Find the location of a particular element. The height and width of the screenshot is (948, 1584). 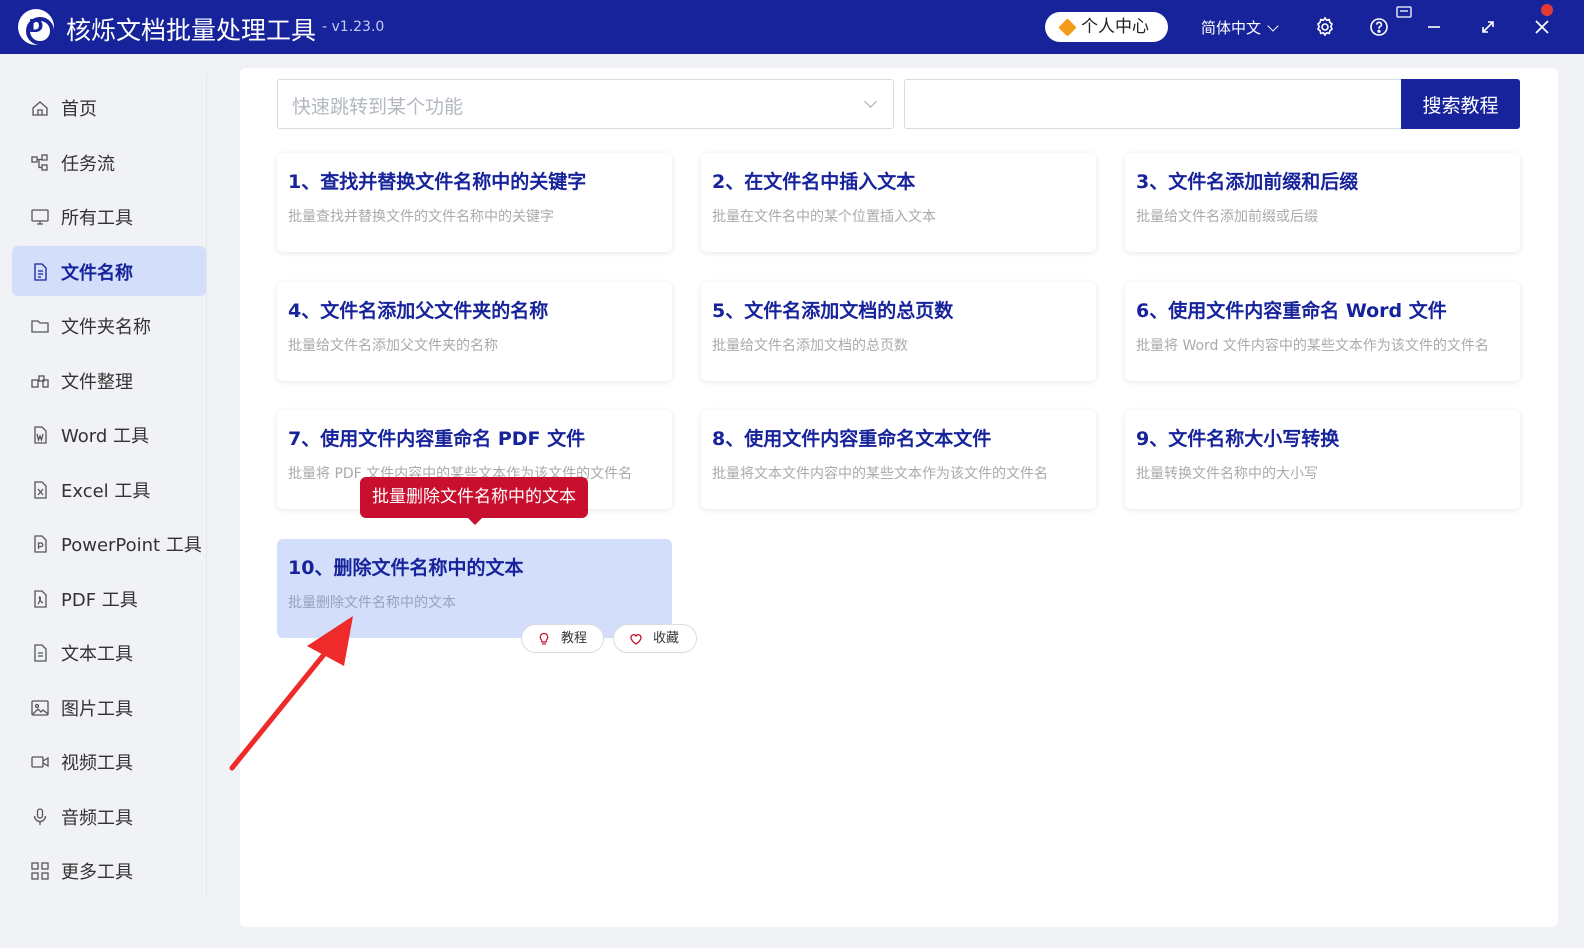

card-title: 6、使用文件内容重命名 Word 文件 is located at coordinates (1291, 311).